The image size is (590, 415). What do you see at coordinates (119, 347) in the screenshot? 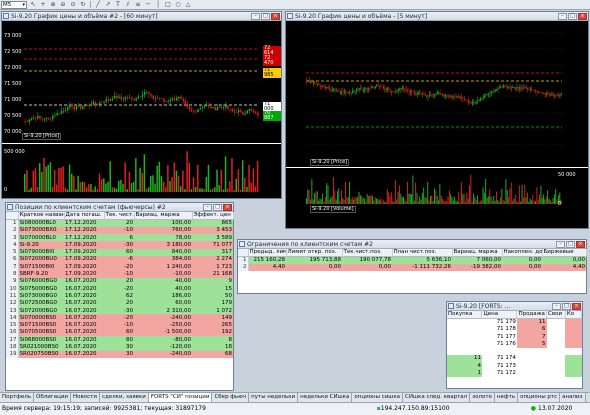
I see `position-row: 18 SR021000BS0 16.07.2020 30 -120,00 18` at bounding box center [119, 347].